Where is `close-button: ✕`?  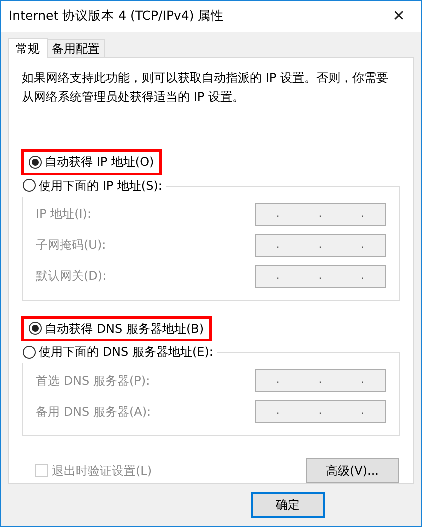
close-button: ✕ is located at coordinates (399, 16).